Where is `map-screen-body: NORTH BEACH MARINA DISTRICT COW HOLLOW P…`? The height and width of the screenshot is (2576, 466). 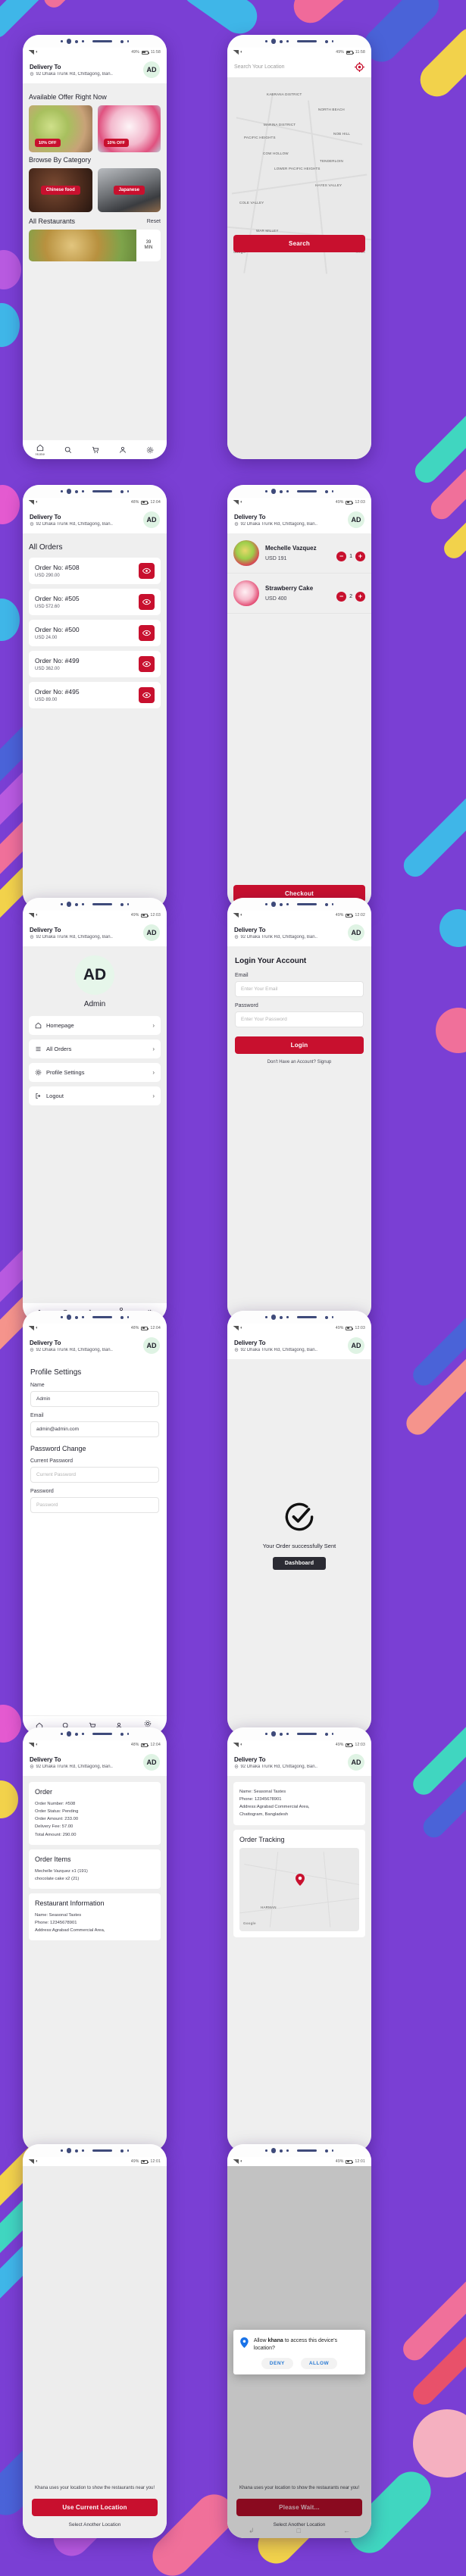 map-screen-body: NORTH BEACH MARINA DISTRICT COW HOLLOW P… is located at coordinates (299, 268).